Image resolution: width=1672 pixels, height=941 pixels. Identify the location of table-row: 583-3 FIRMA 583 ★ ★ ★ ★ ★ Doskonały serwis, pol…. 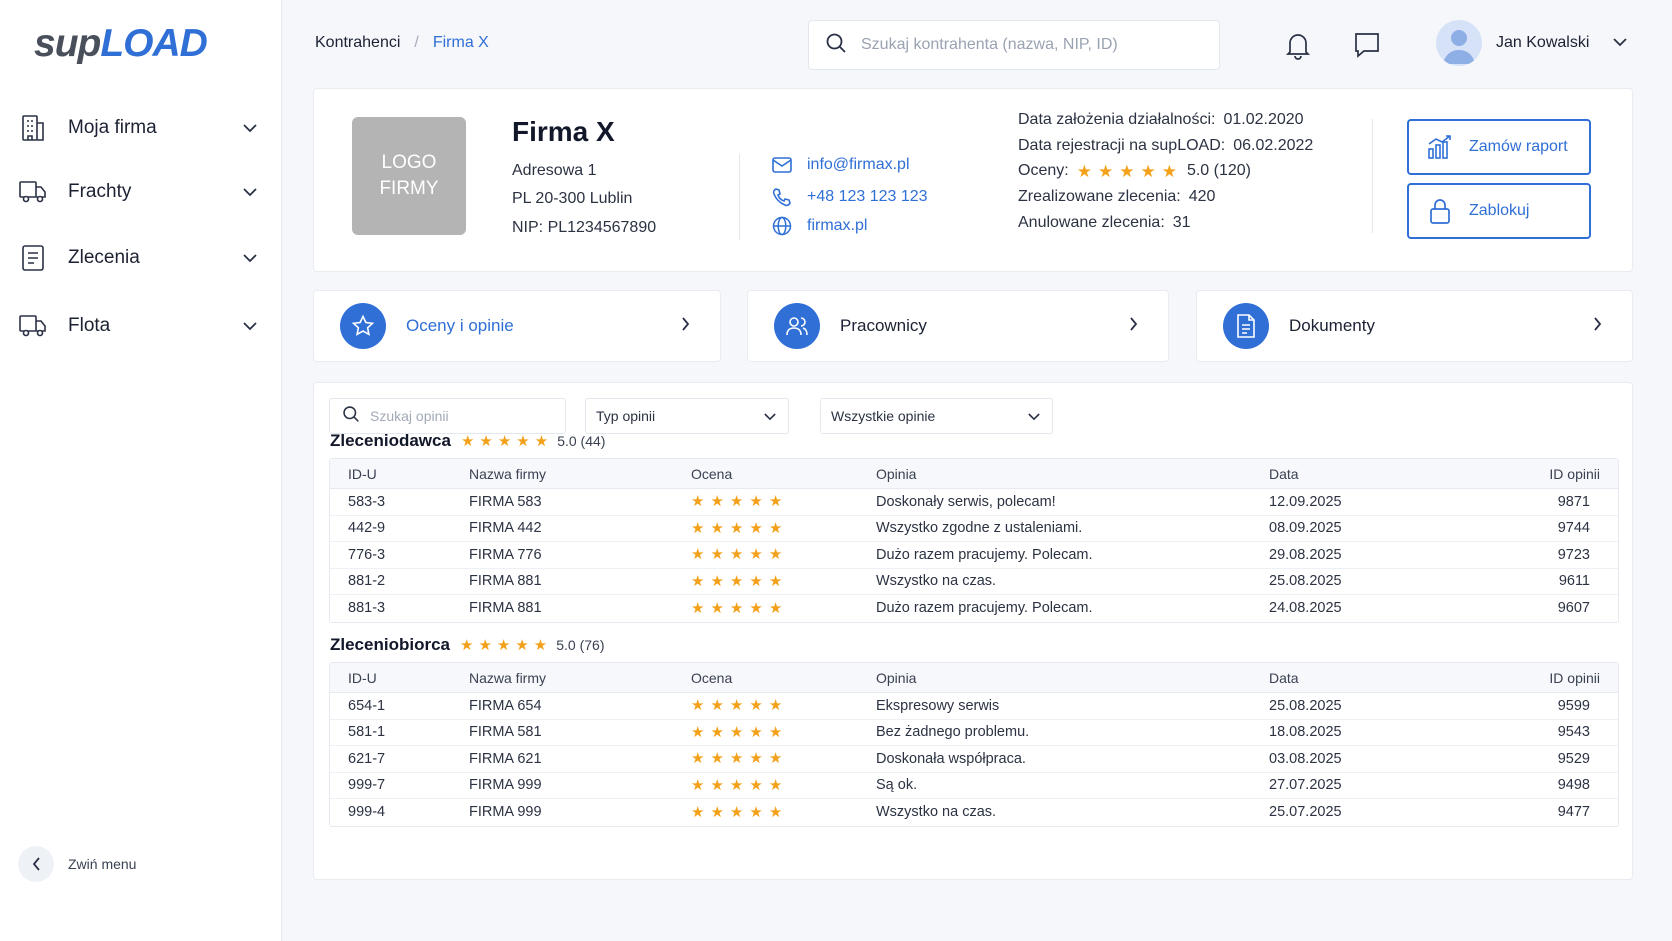
(974, 502).